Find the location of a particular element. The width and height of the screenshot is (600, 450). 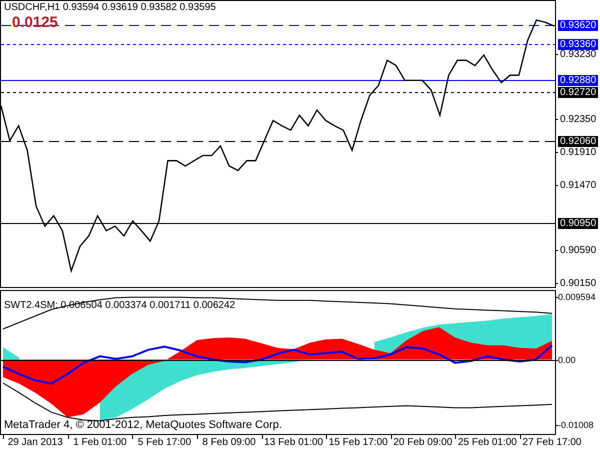

copyright-text: MetaTrader 4, © 2001-2012, MetaQuotes Software Corp. is located at coordinates (143, 425).